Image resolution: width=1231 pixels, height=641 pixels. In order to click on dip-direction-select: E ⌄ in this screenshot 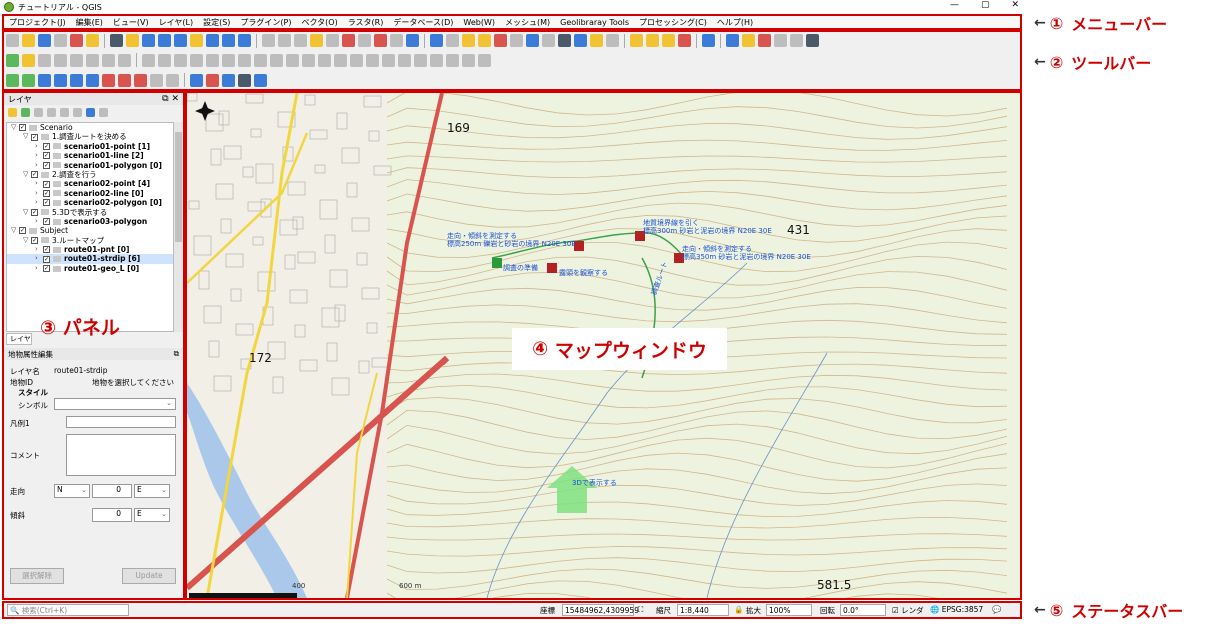, I will do `click(152, 515)`.